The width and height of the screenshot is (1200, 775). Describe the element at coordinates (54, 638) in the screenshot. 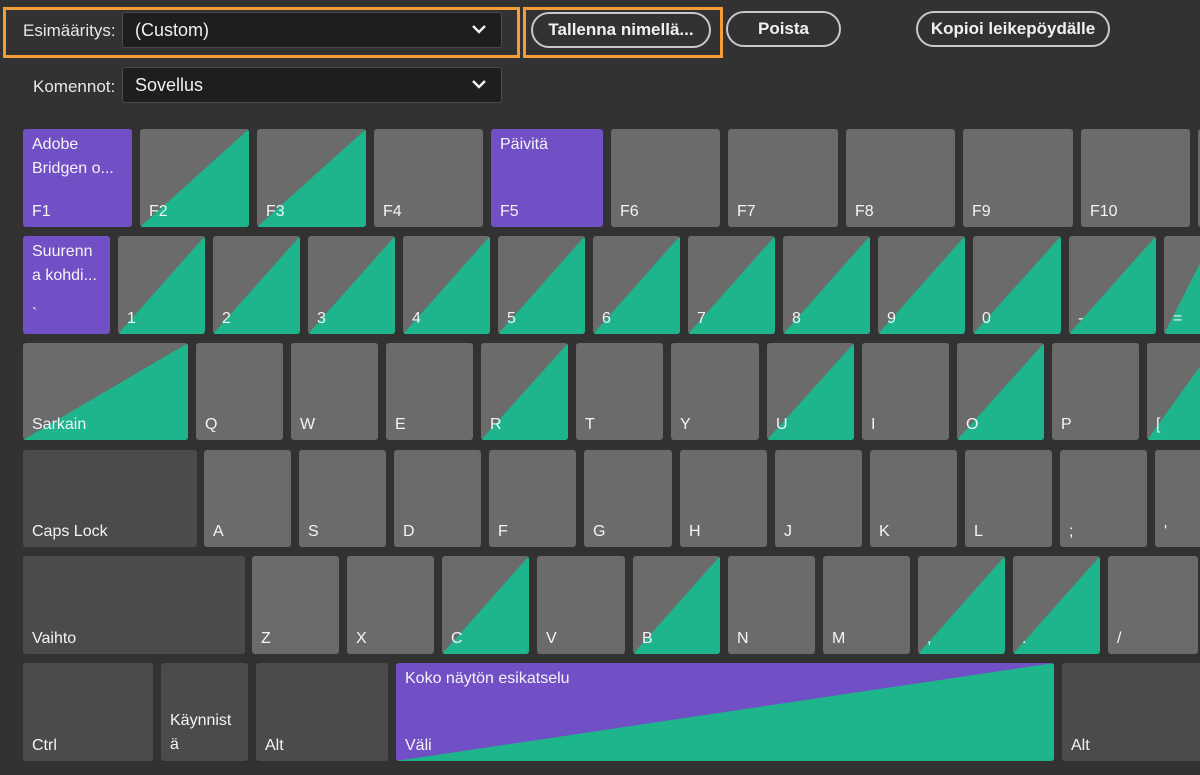

I see `key-shift-label: Vaihto` at that location.